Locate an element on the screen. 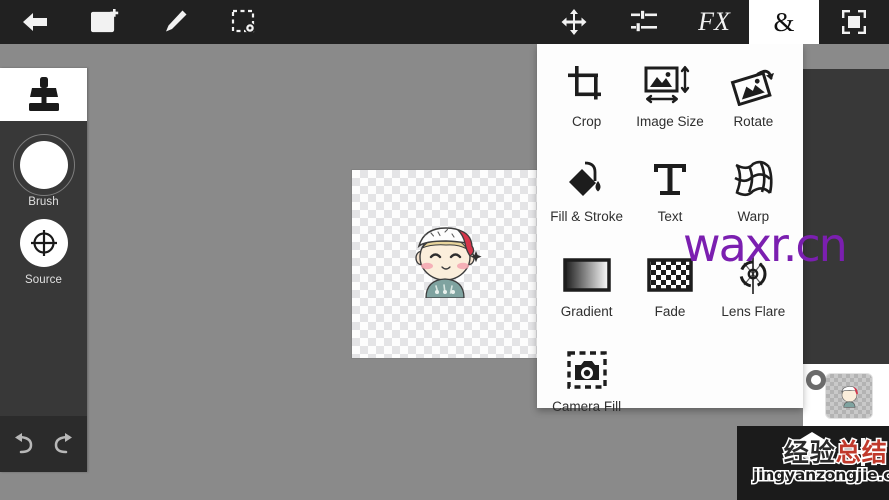  top-toolbar: FX & is located at coordinates (444, 22).